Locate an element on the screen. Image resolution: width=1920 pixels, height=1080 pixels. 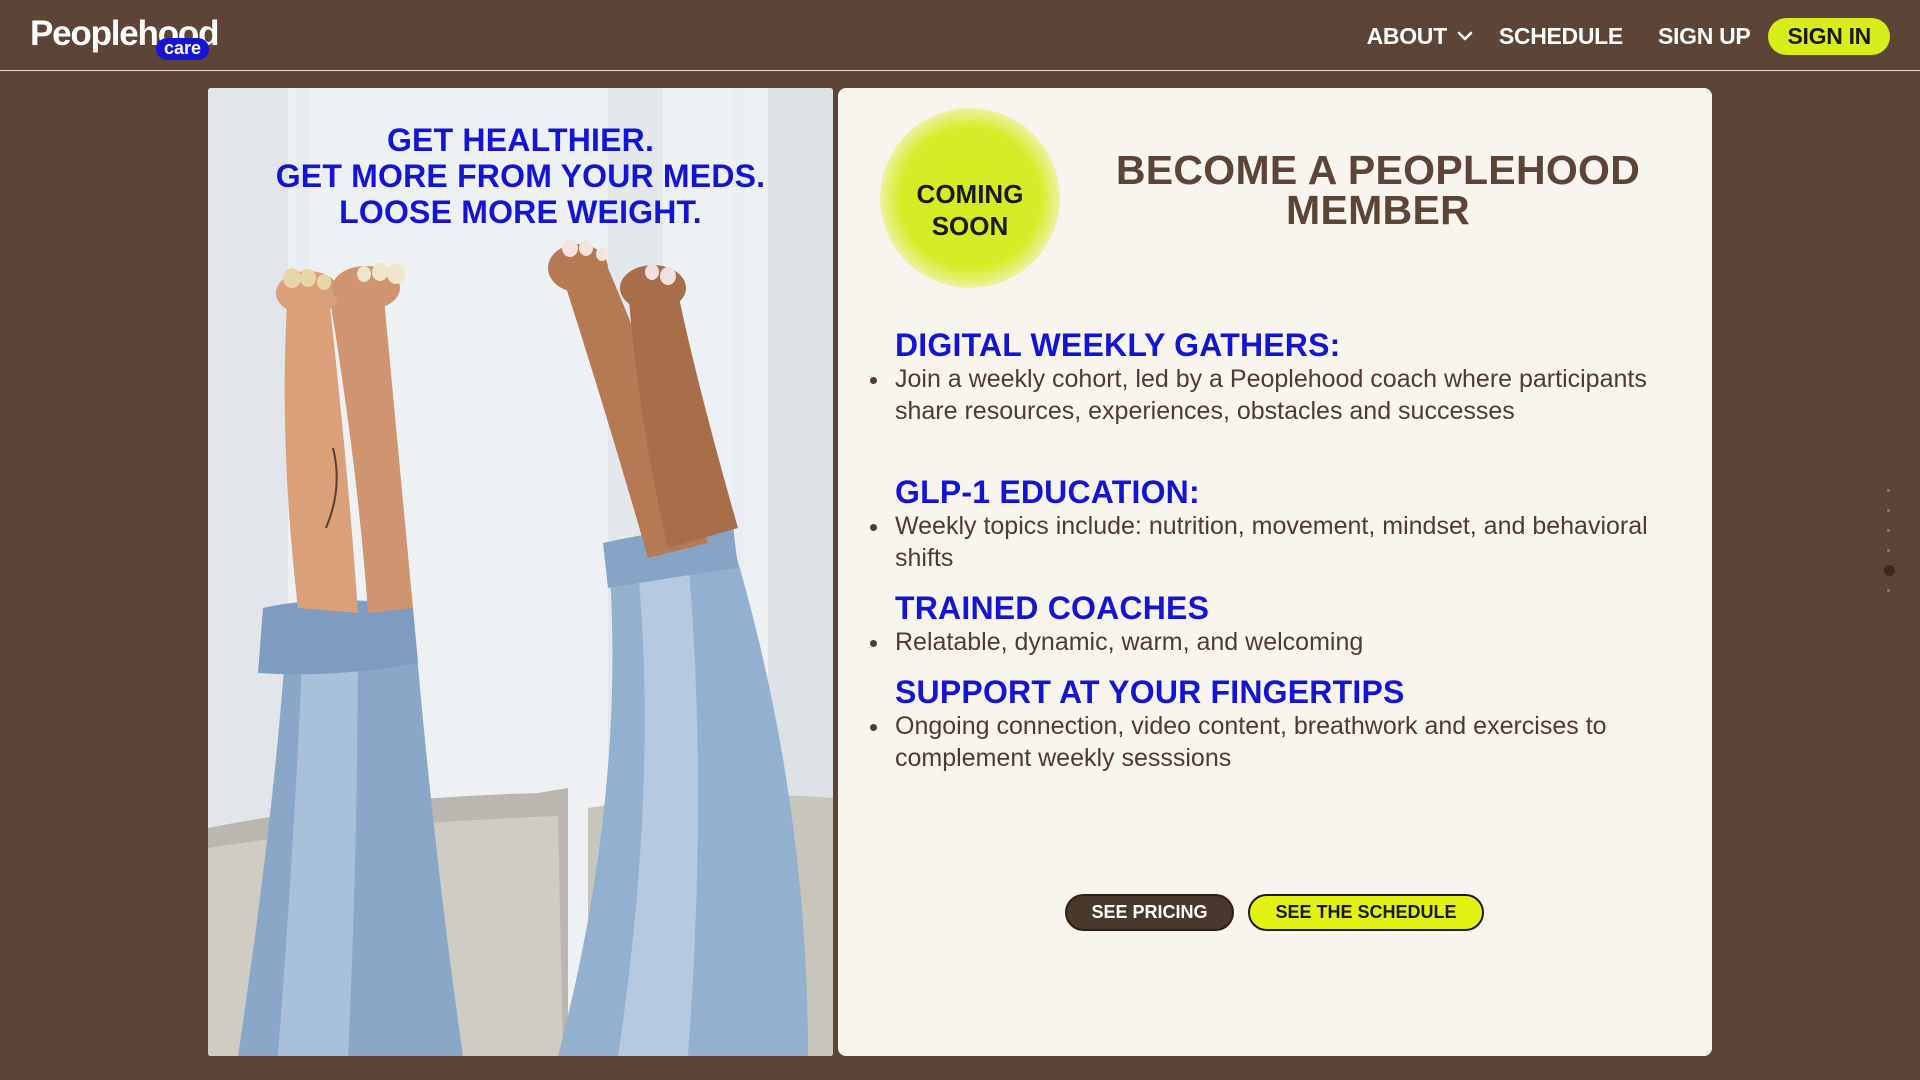
hero-line-2: GET MORE FROM YOUR MEDS. is located at coordinates (520, 176).